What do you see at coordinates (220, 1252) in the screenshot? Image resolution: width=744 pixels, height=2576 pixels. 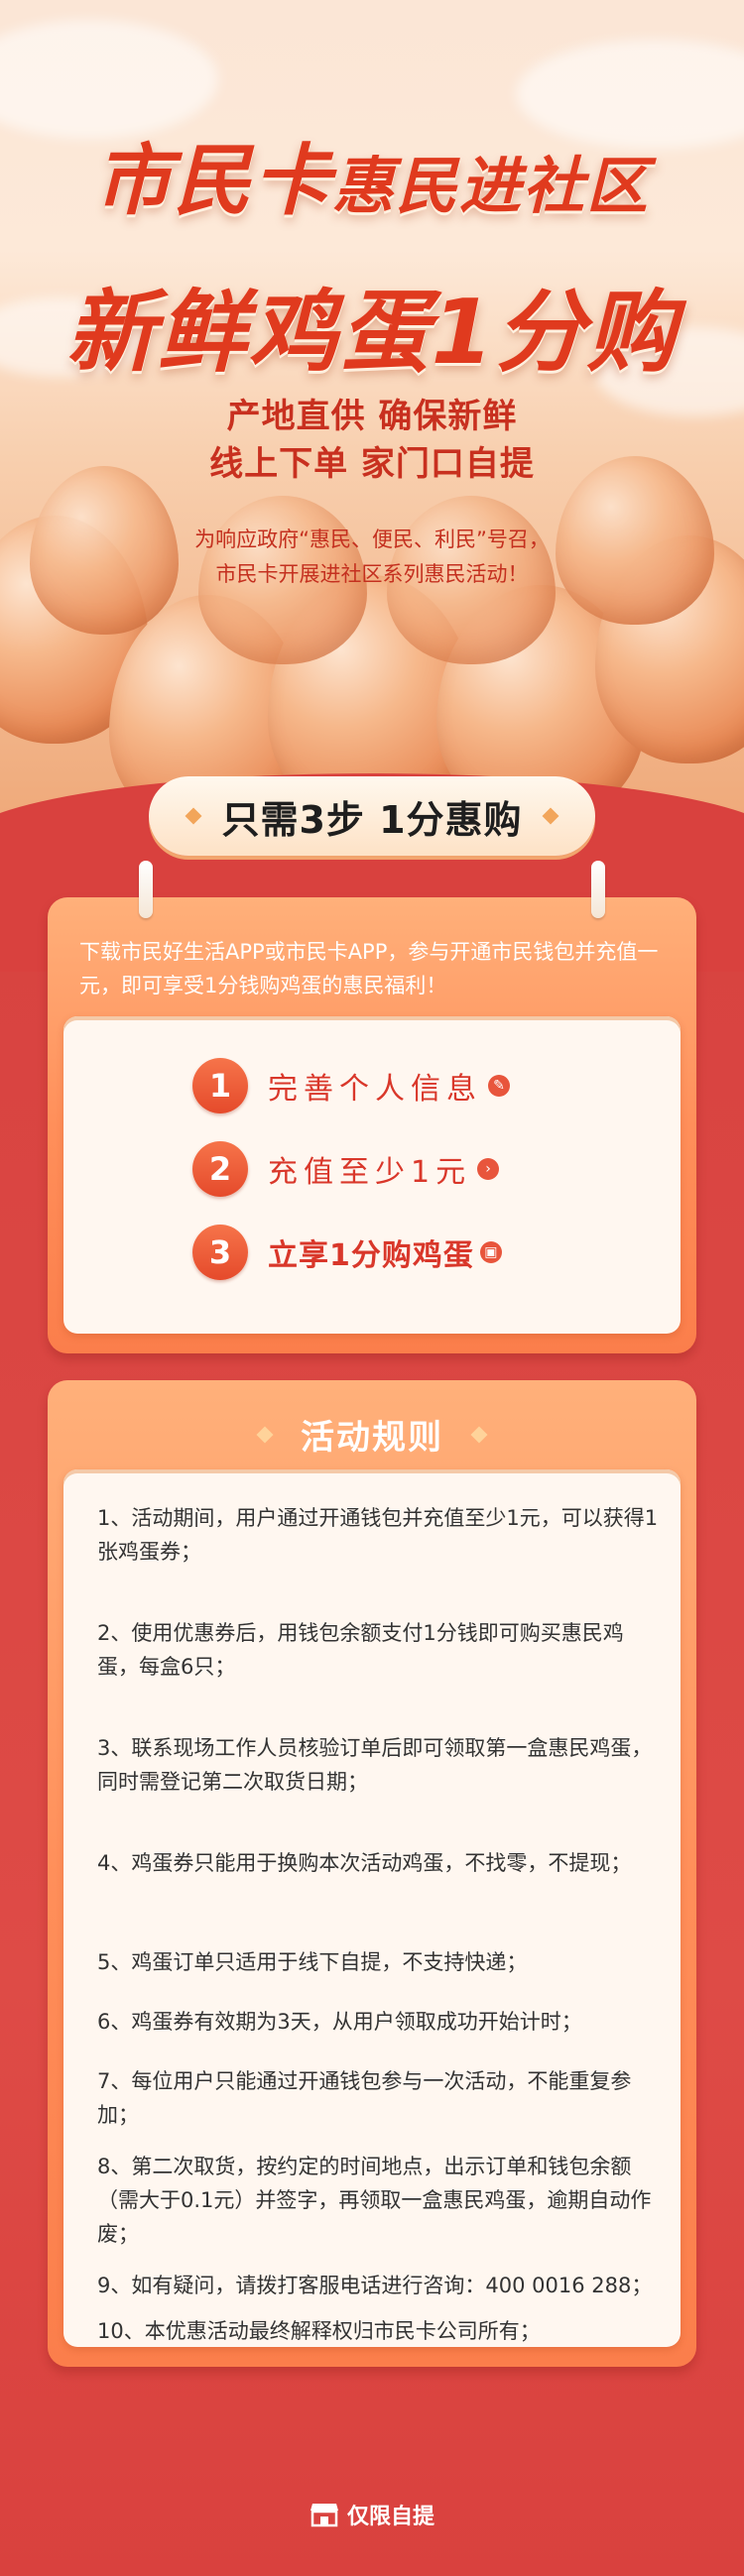 I see `step-number: 3` at bounding box center [220, 1252].